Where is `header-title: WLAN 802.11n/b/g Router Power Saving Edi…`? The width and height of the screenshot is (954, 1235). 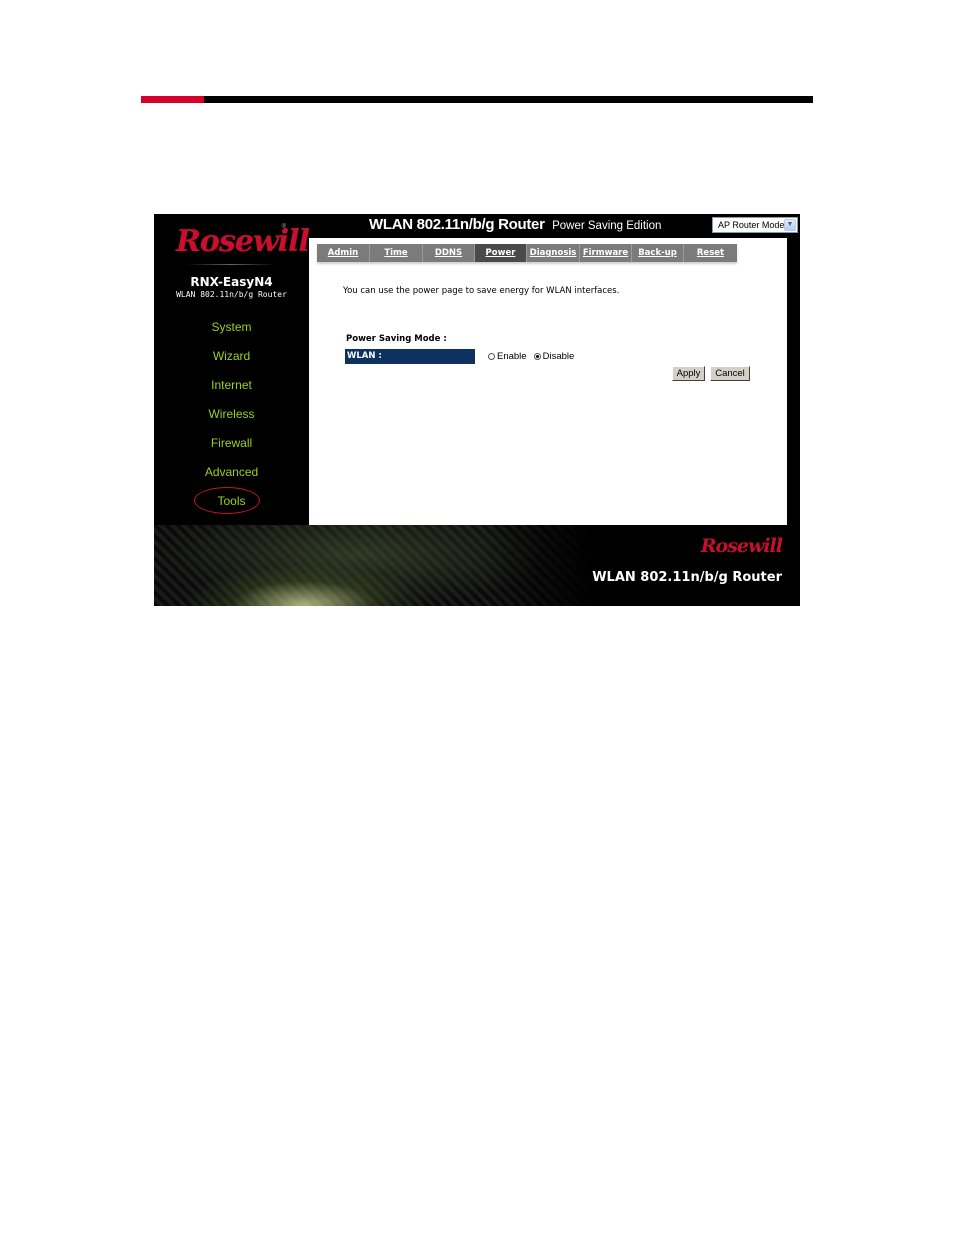 header-title: WLAN 802.11n/b/g Router Power Saving Edi… is located at coordinates (515, 225).